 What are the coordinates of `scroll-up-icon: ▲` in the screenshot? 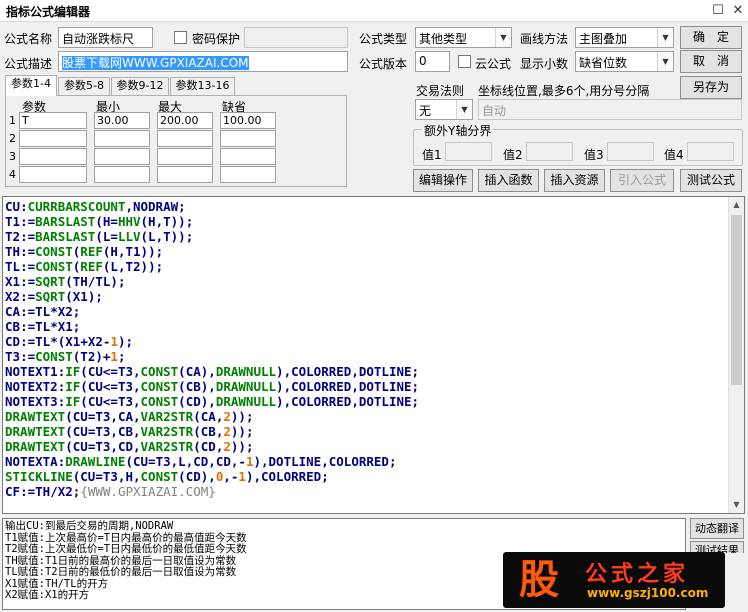 It's located at (736, 205).